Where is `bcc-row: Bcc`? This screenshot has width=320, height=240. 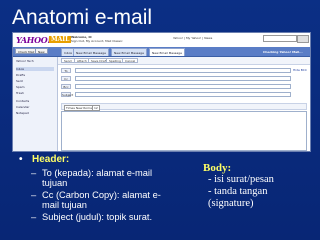 bcc-row: Bcc is located at coordinates (184, 87).